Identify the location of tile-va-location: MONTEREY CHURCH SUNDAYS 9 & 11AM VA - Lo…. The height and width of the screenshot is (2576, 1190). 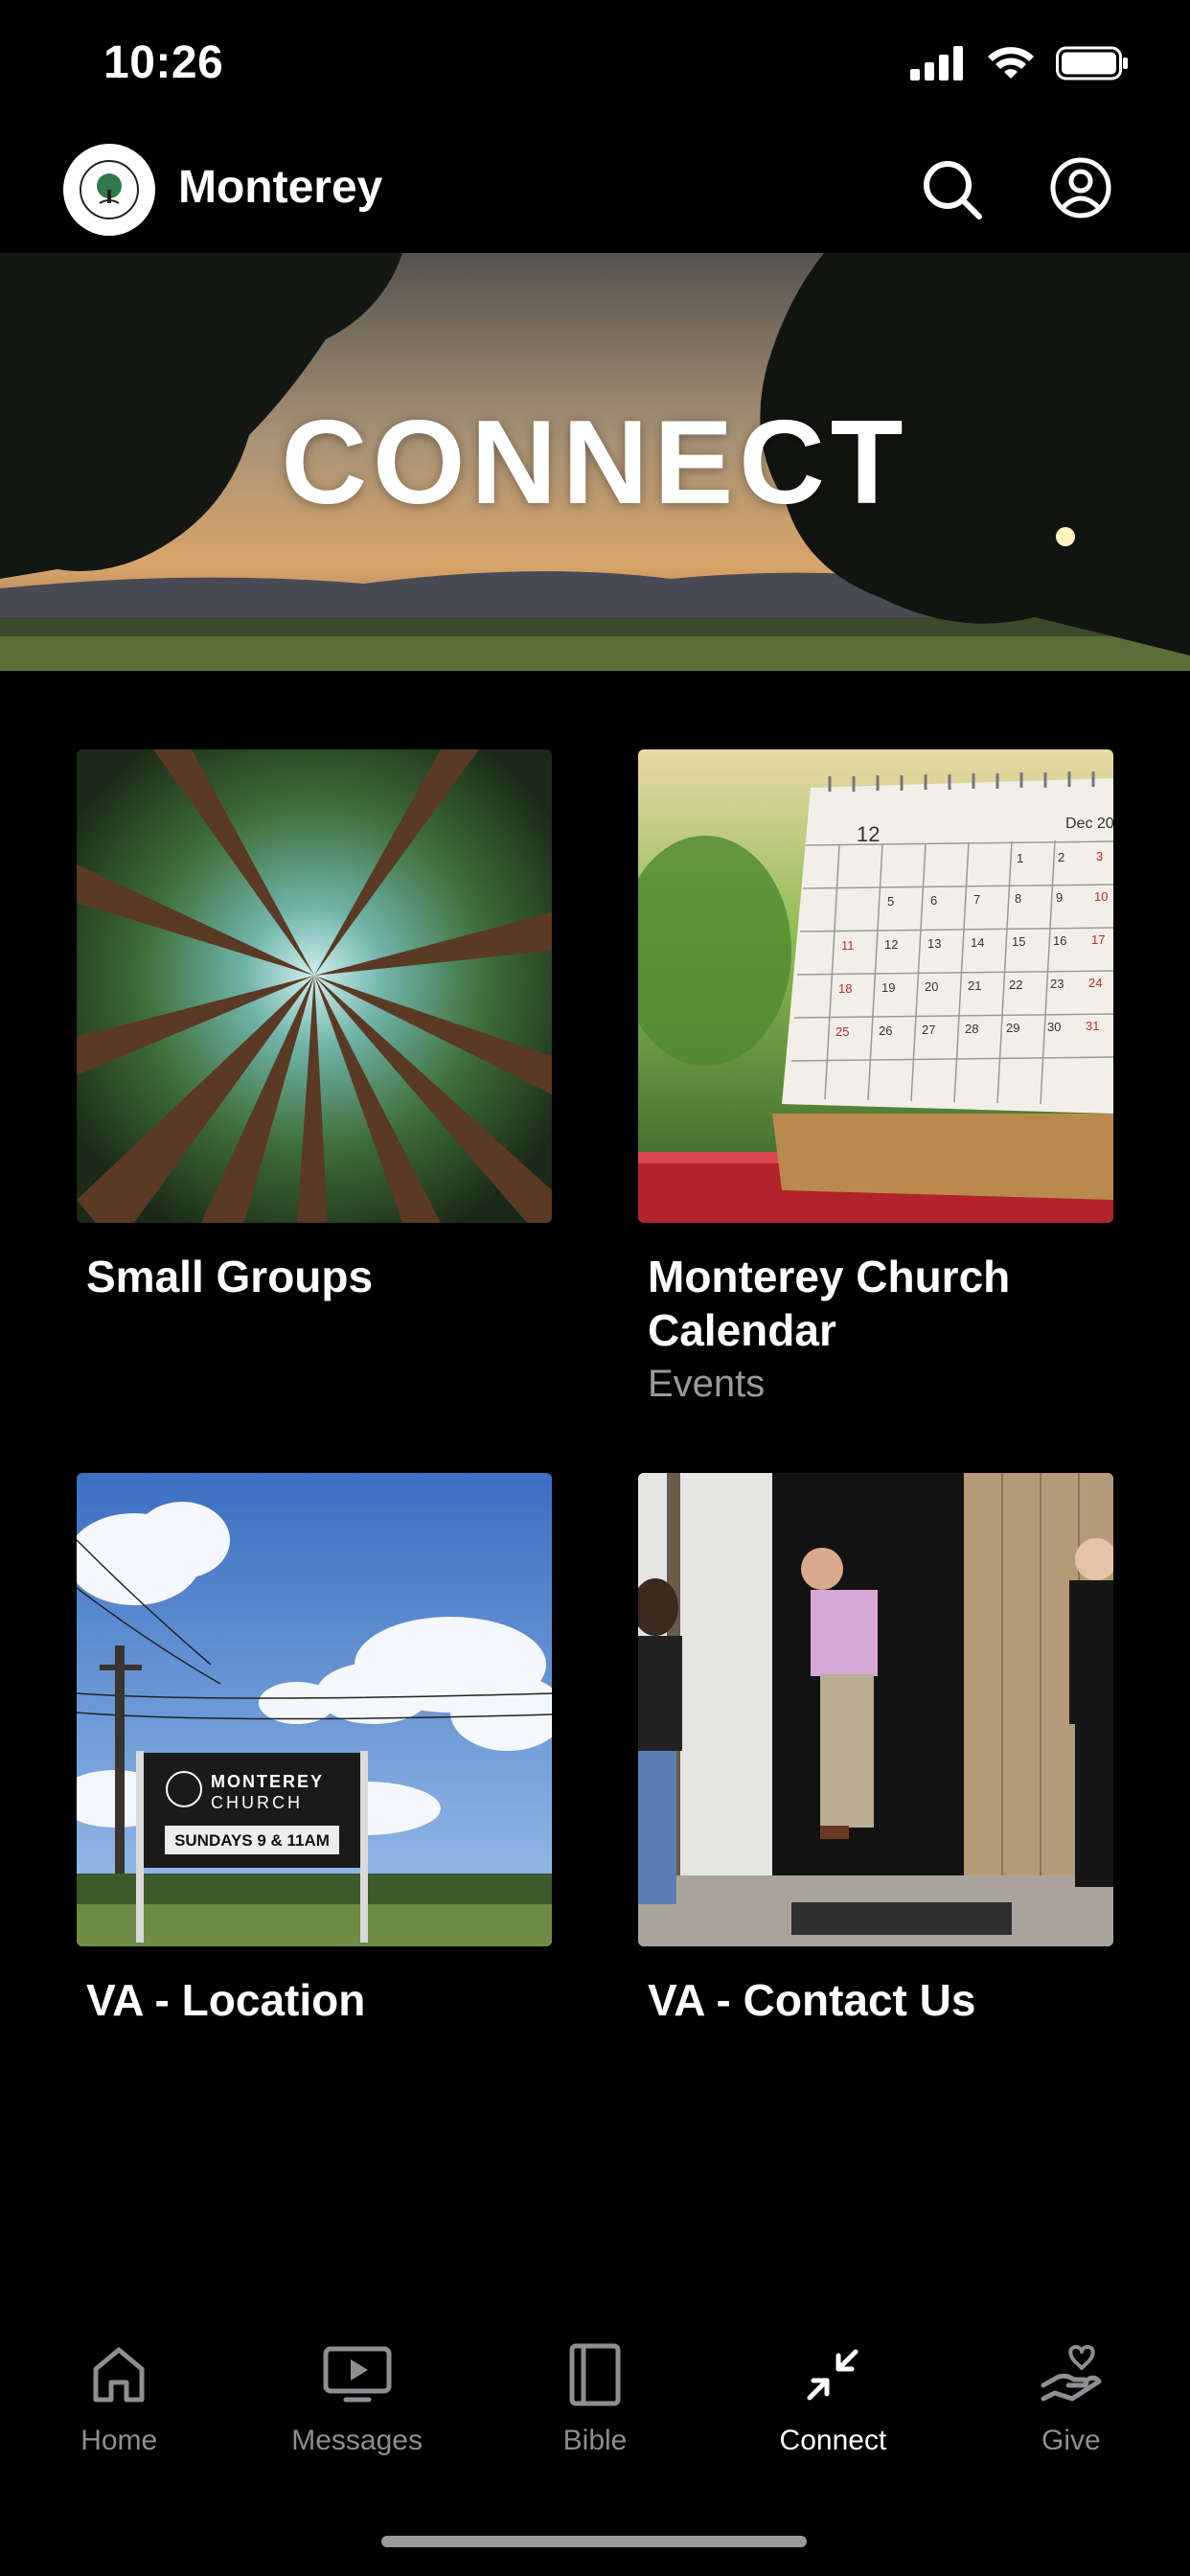
(315, 1750).